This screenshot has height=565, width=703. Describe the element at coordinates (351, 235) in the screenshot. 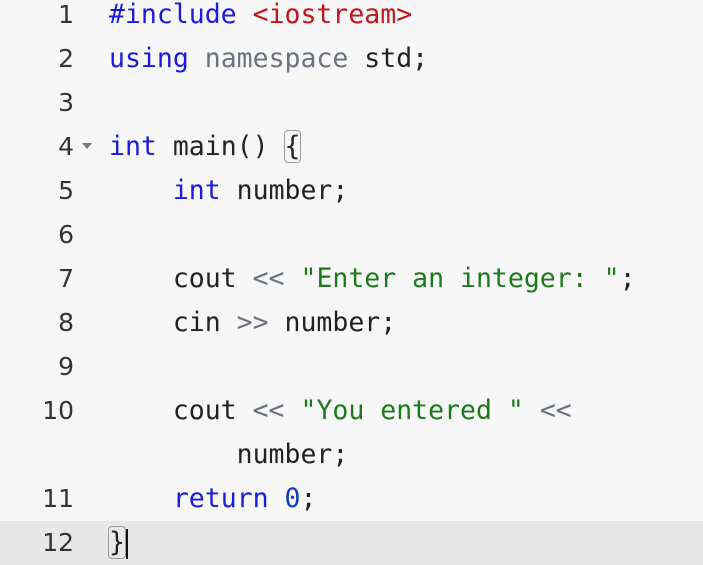

I see `code-line: 6` at that location.